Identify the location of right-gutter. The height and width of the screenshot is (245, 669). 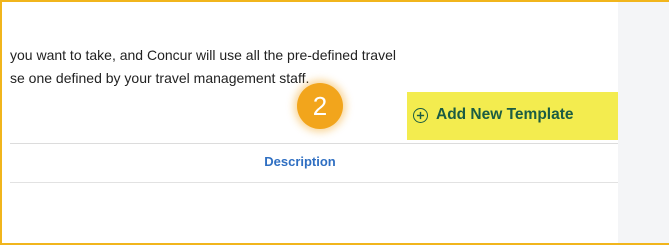
(643, 122).